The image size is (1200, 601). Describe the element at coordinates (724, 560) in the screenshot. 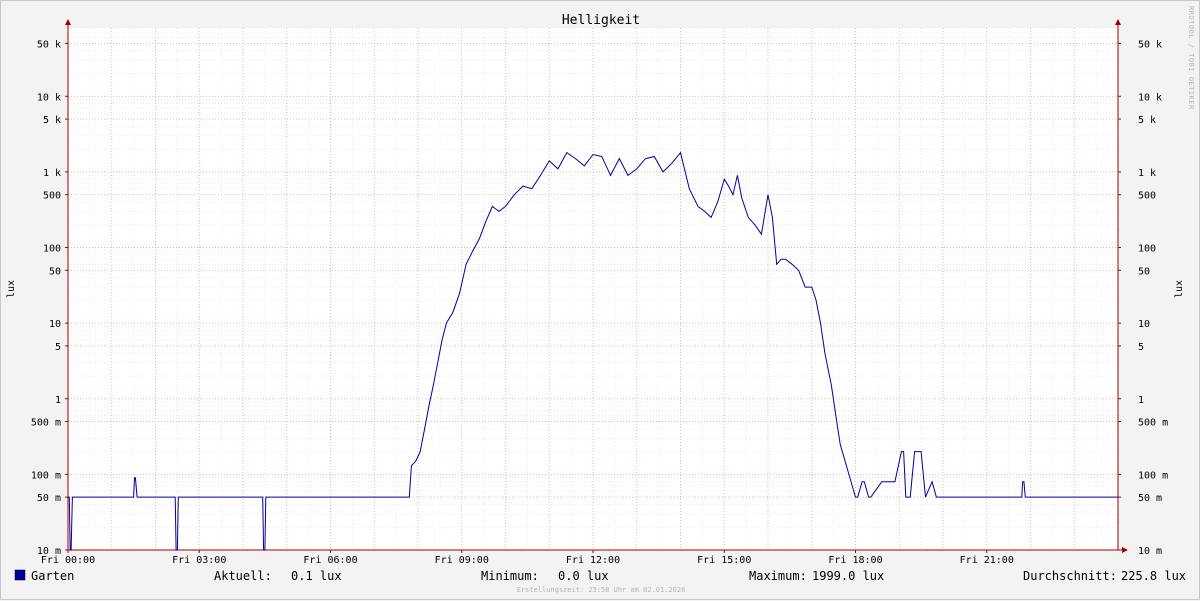

I see `x-tick-label: Fri 15:00` at that location.